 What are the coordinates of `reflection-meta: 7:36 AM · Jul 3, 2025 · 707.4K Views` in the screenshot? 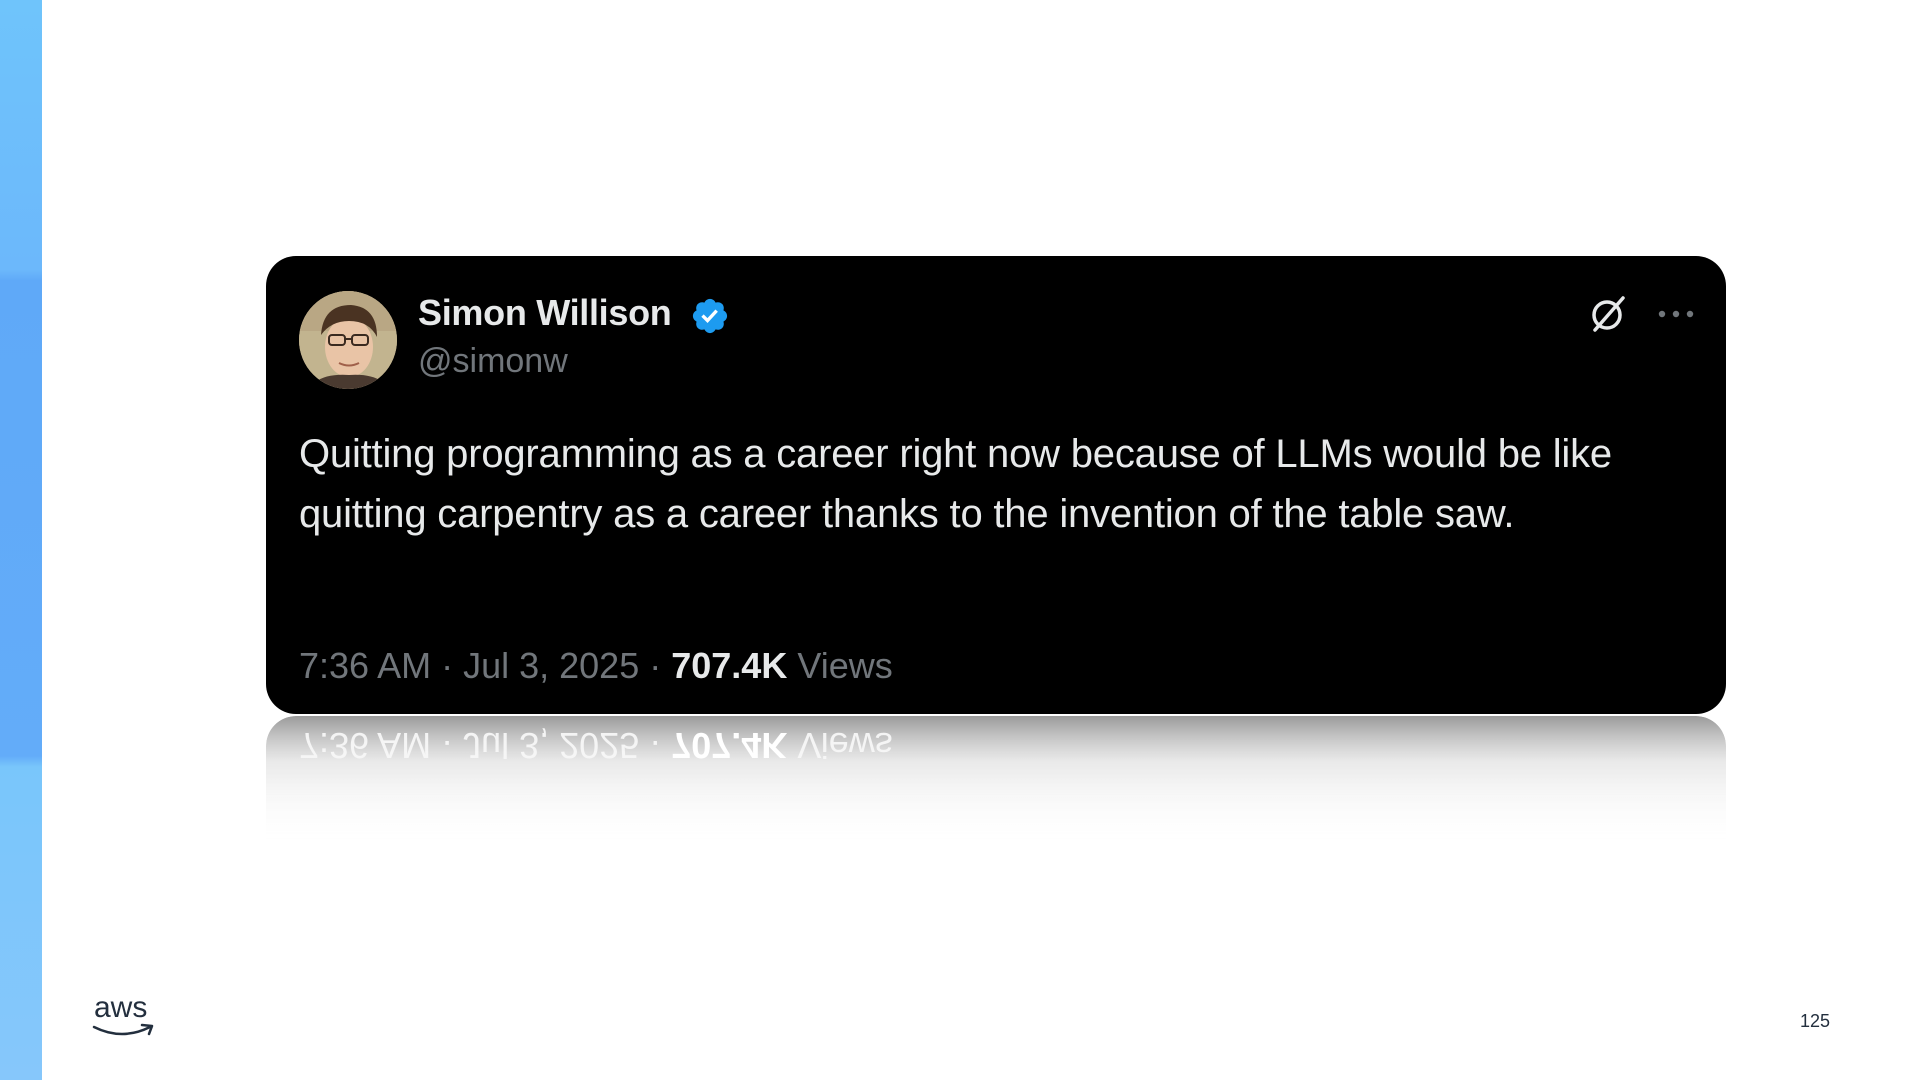 It's located at (596, 745).